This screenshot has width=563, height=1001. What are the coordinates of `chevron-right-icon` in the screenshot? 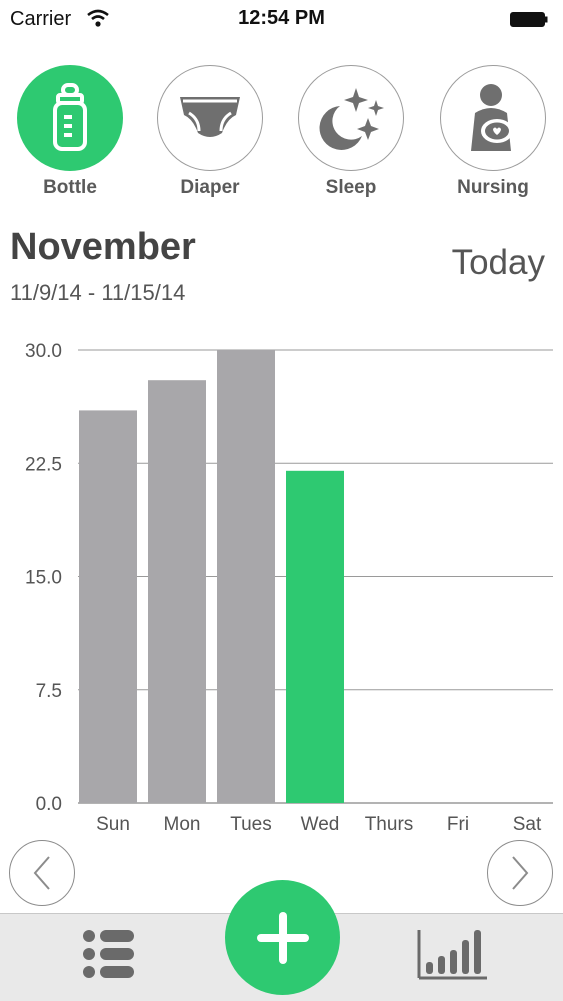 It's located at (520, 873).